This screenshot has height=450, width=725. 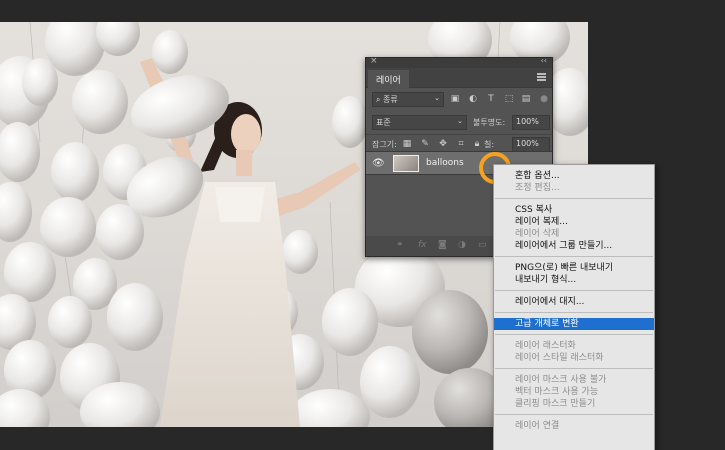 I want to click on type-filter-icon: T, so click(x=491, y=99).